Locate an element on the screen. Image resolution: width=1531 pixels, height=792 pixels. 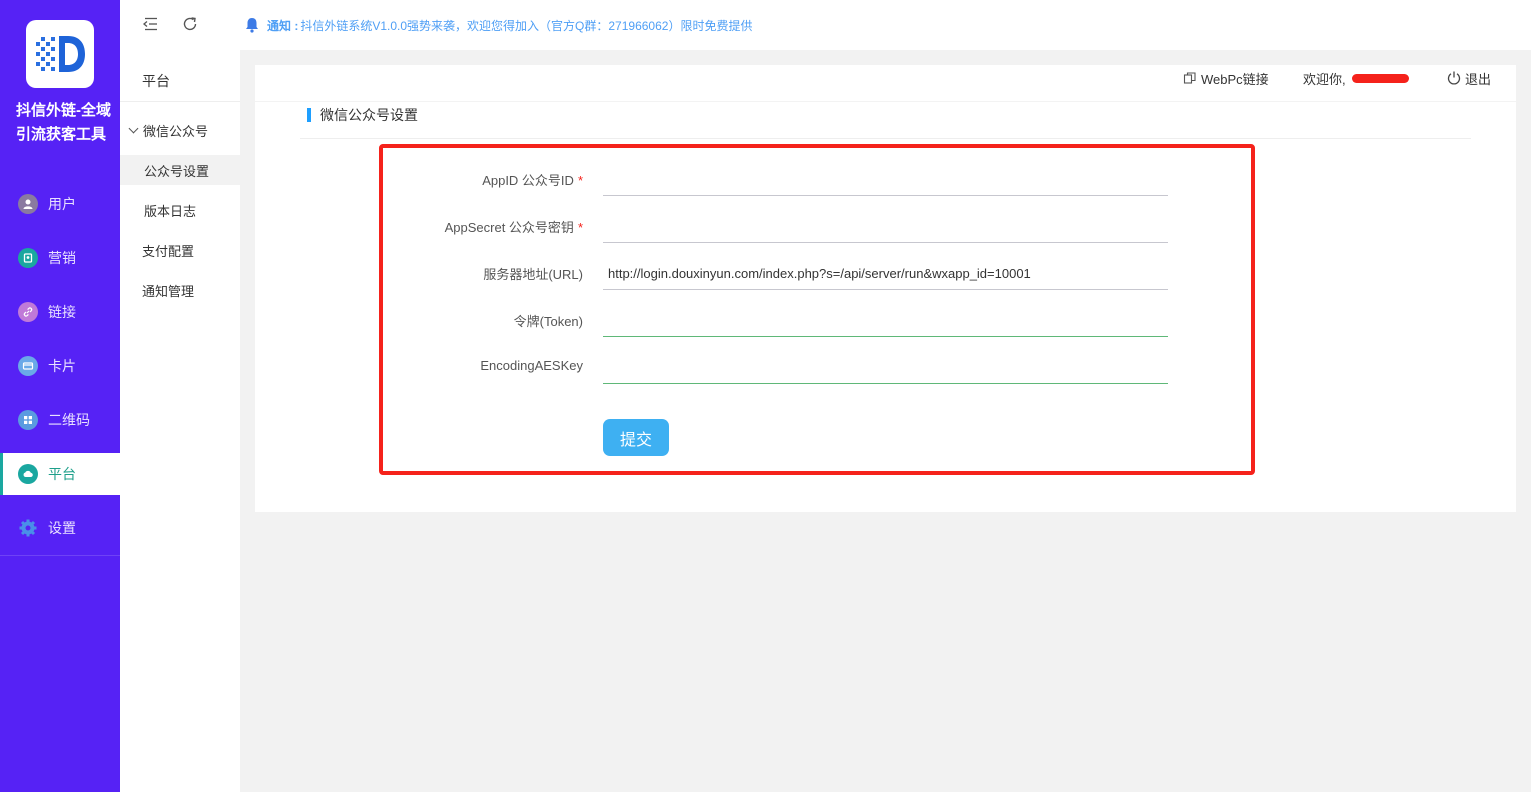
nav-item-qrcode: 二维码 is located at coordinates (60, 420).